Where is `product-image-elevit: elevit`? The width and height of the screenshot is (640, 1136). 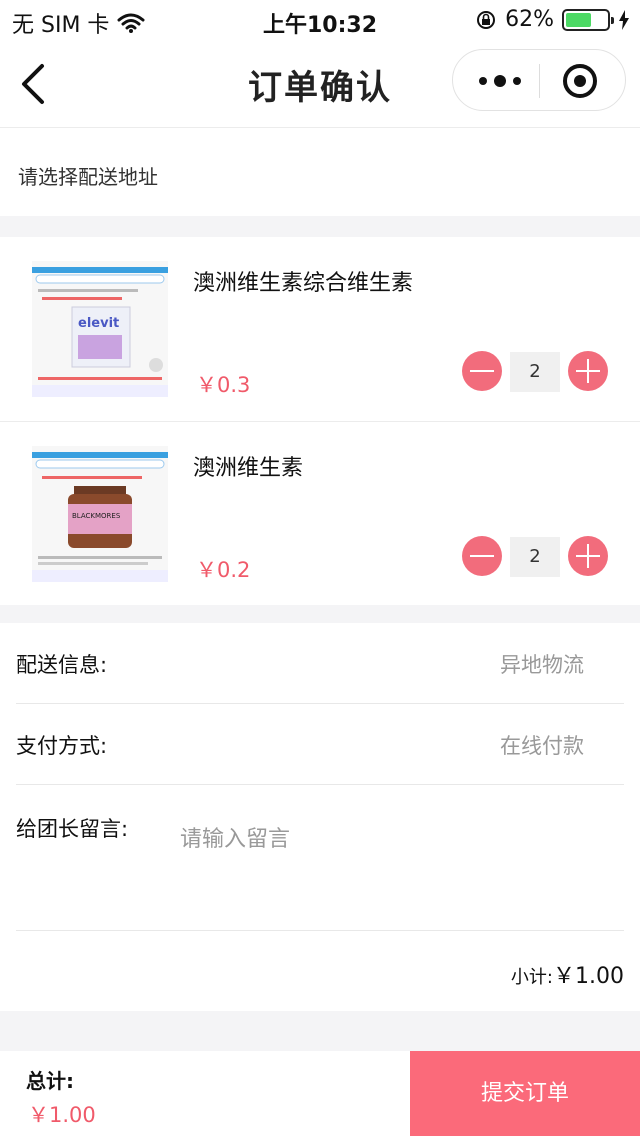
product-image-elevit: elevit is located at coordinates (100, 329).